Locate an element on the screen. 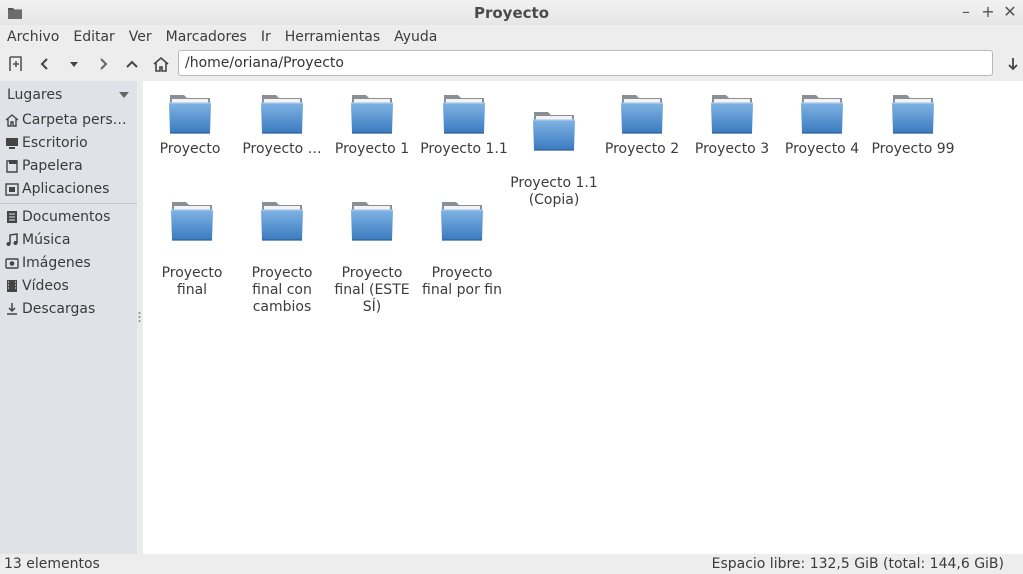  folder-name: Proyecto final is located at coordinates (192, 281).